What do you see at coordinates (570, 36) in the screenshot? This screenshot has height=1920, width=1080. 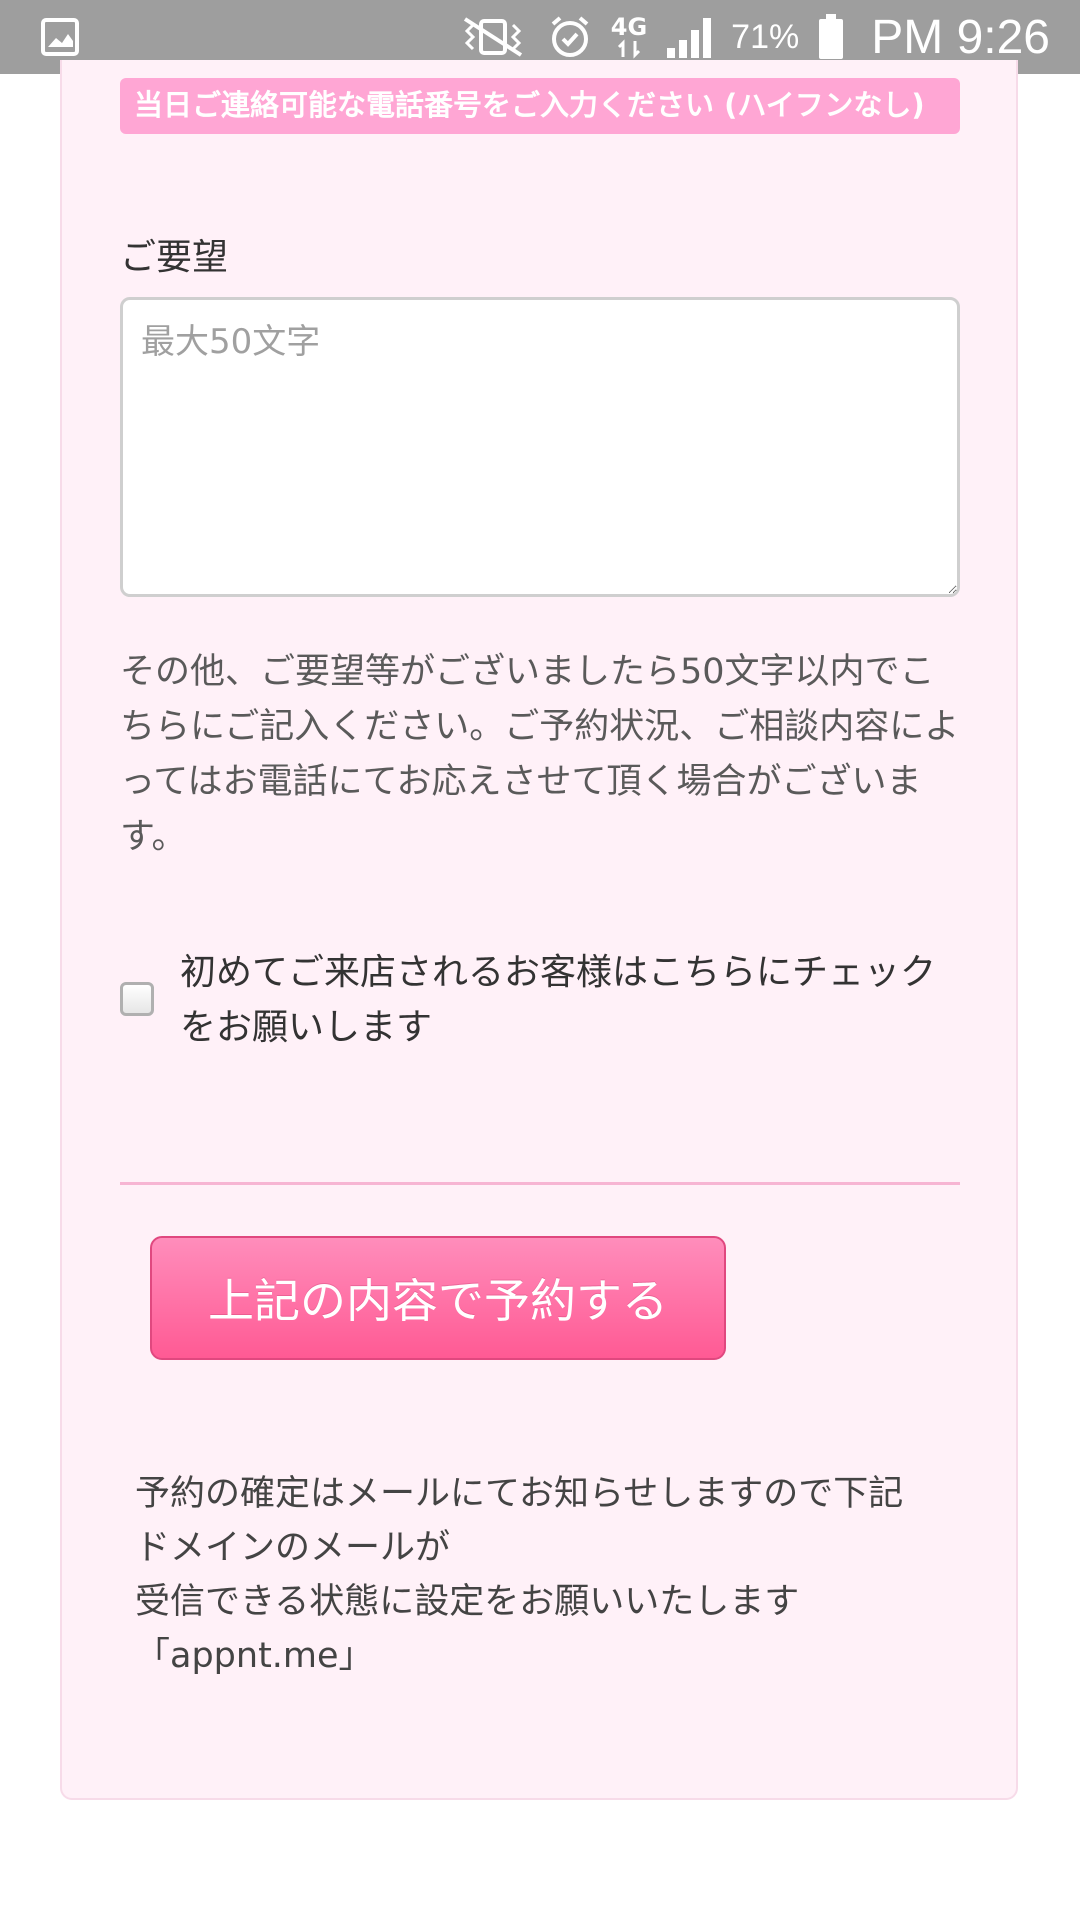 I see `alarm-icon` at bounding box center [570, 36].